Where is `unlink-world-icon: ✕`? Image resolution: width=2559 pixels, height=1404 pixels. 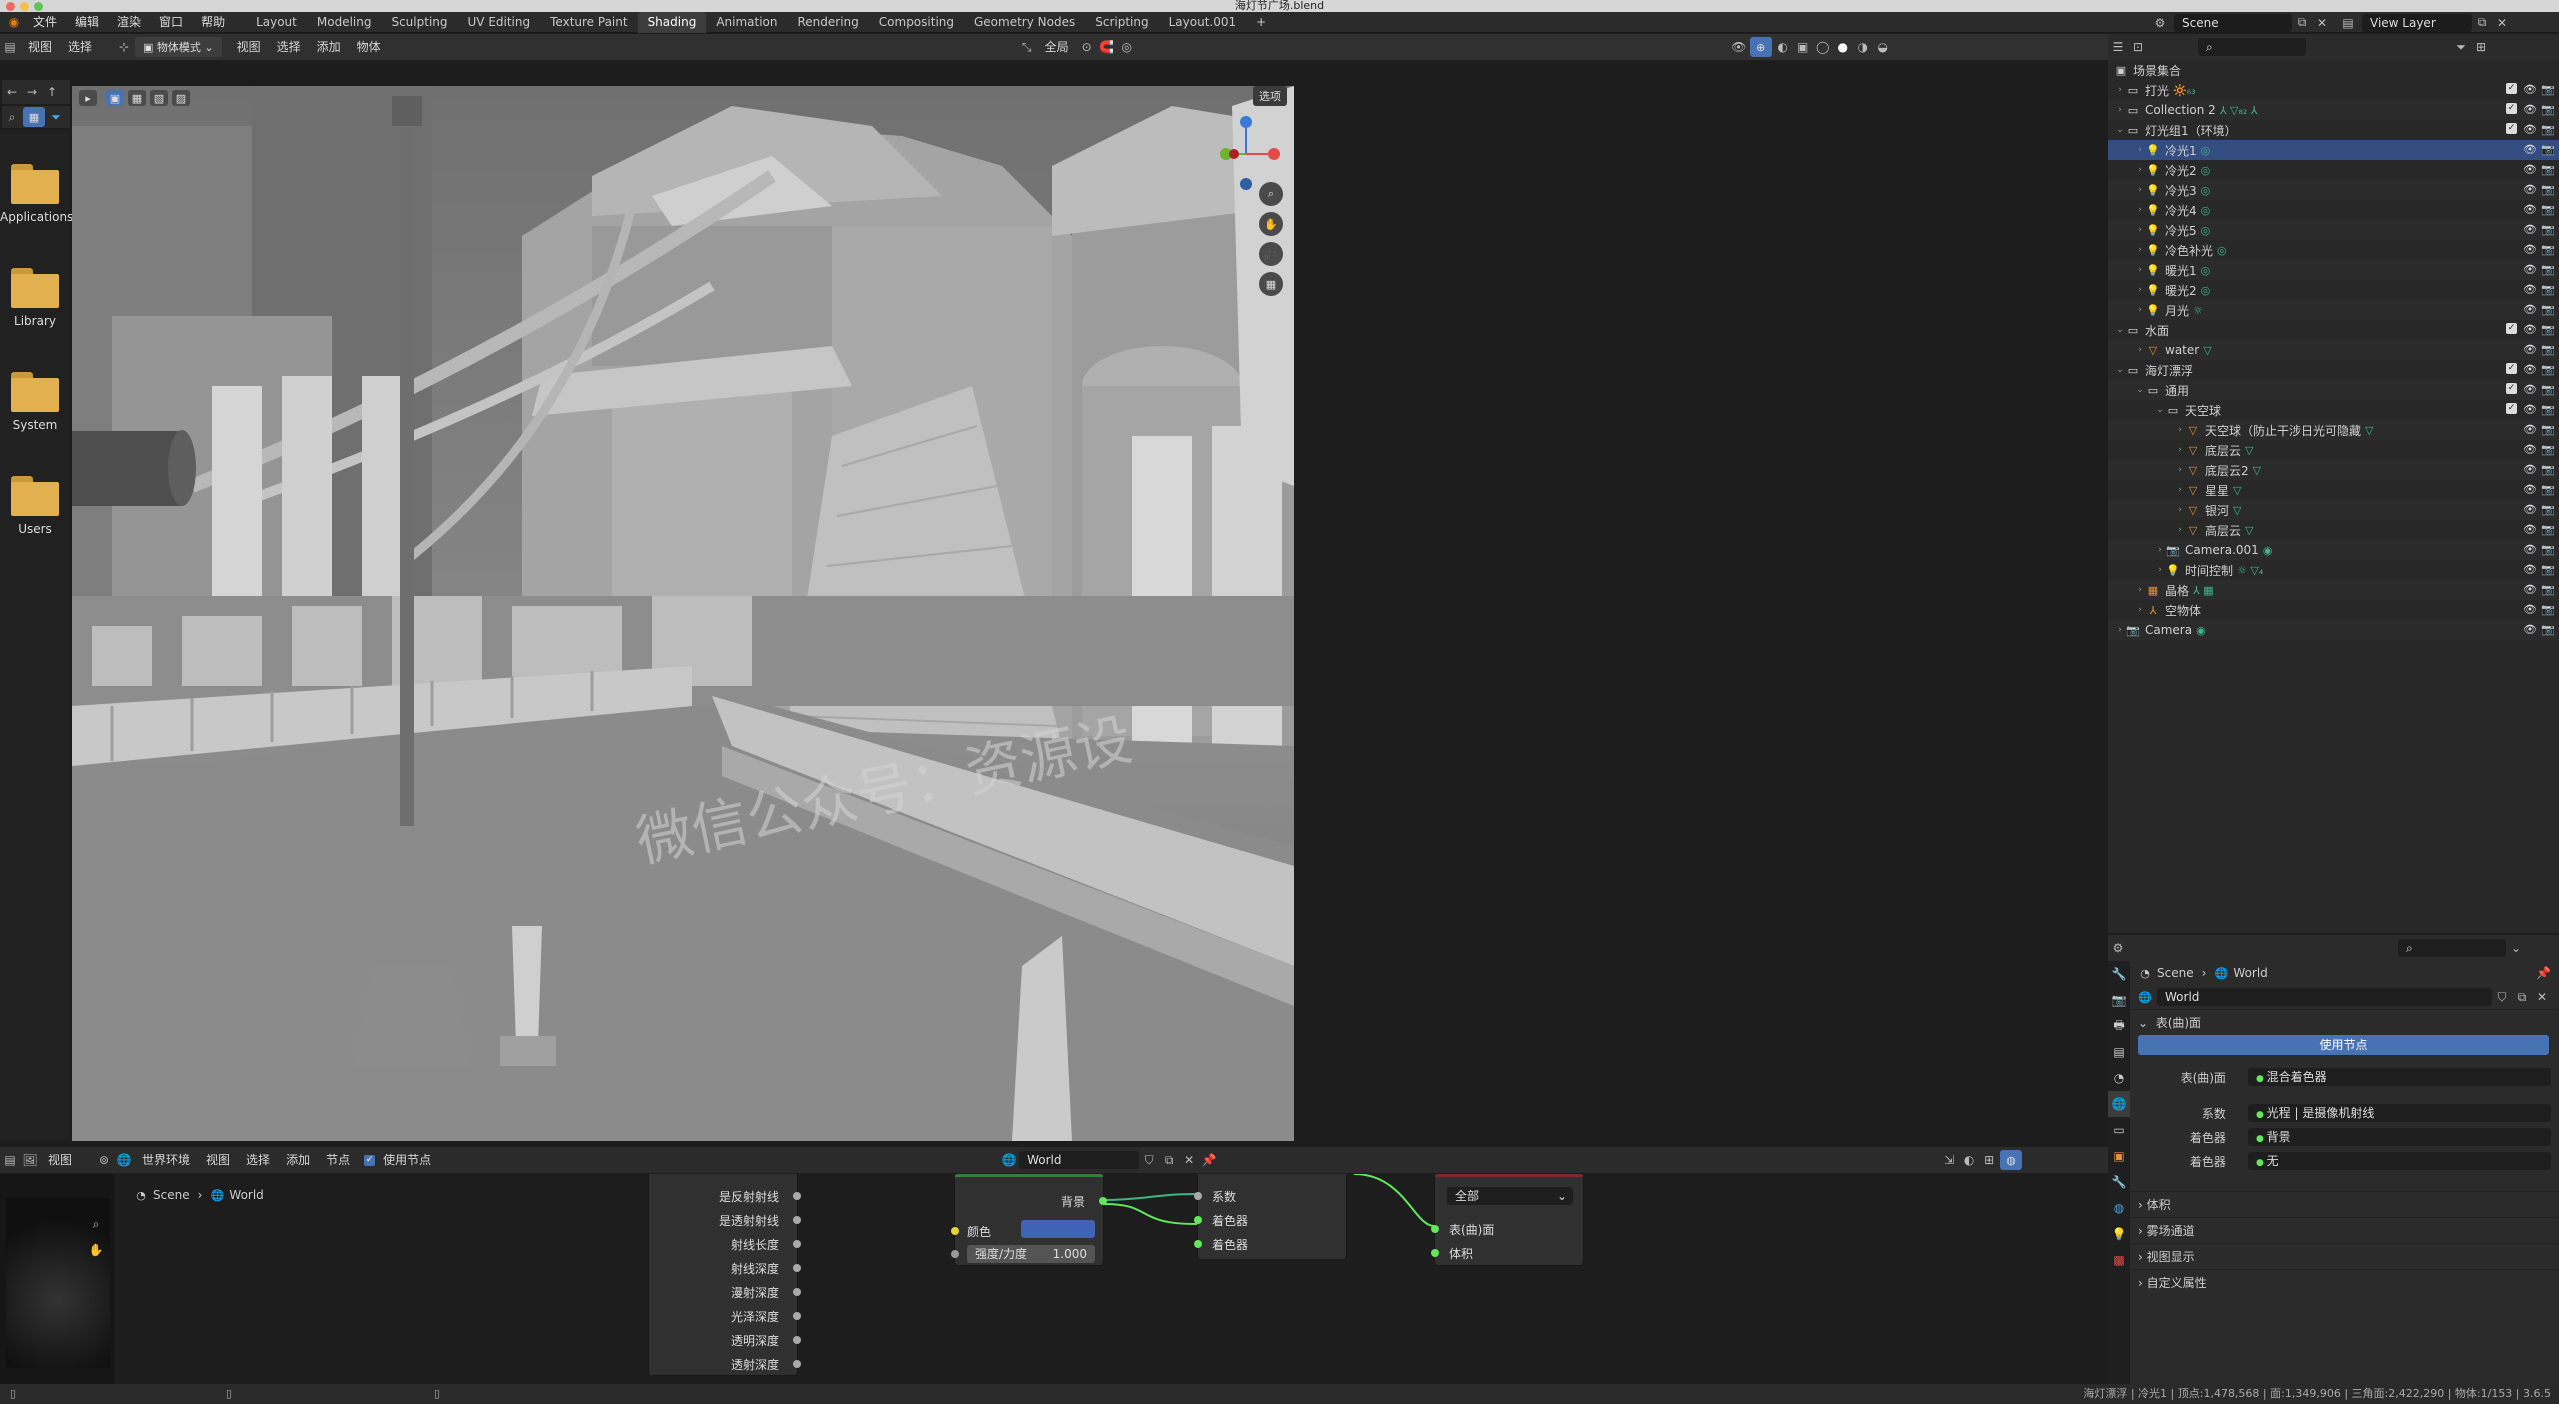 unlink-world-icon: ✕ is located at coordinates (2542, 997).